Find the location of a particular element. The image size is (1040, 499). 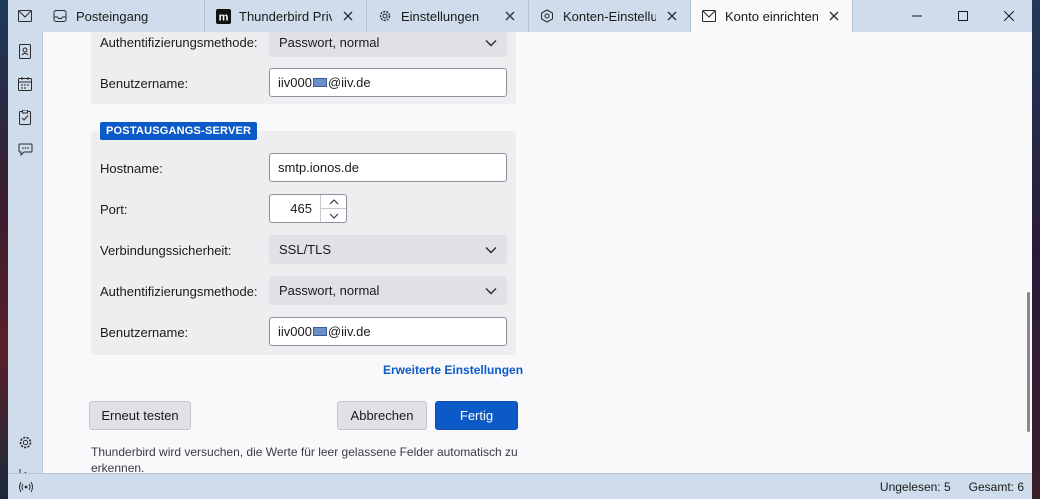

cancel-button: Abbrechen is located at coordinates (382, 415).